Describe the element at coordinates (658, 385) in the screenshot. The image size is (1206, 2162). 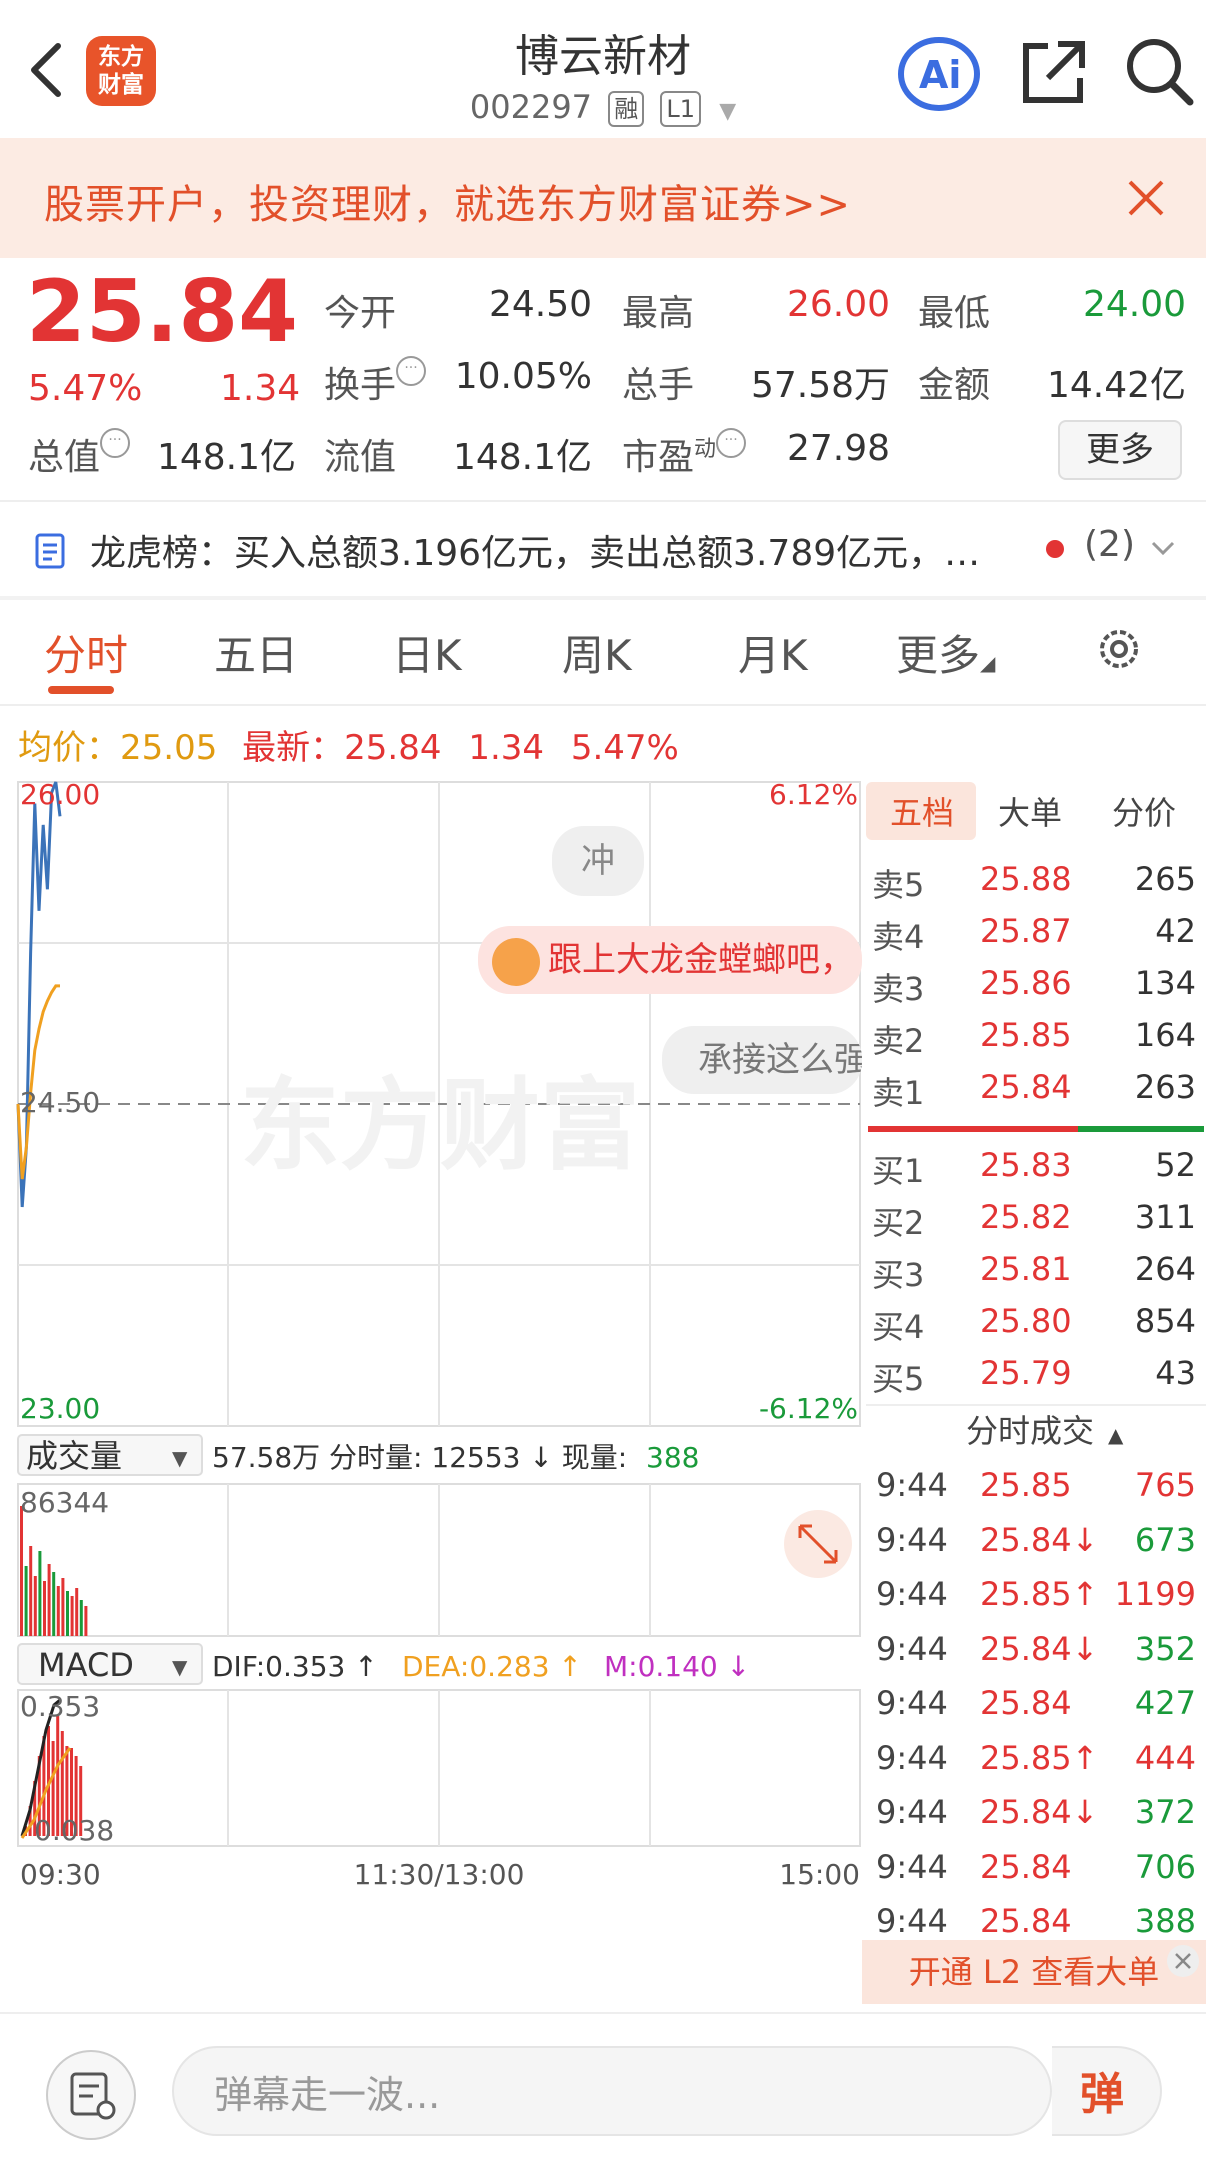
I see `volume-label: 总手` at that location.